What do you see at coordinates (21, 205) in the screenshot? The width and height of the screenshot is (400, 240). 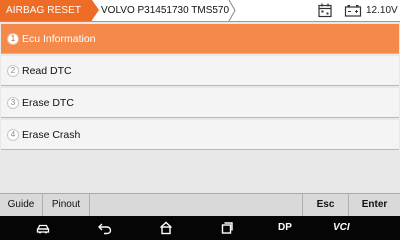 I see `guide-button: Guide` at bounding box center [21, 205].